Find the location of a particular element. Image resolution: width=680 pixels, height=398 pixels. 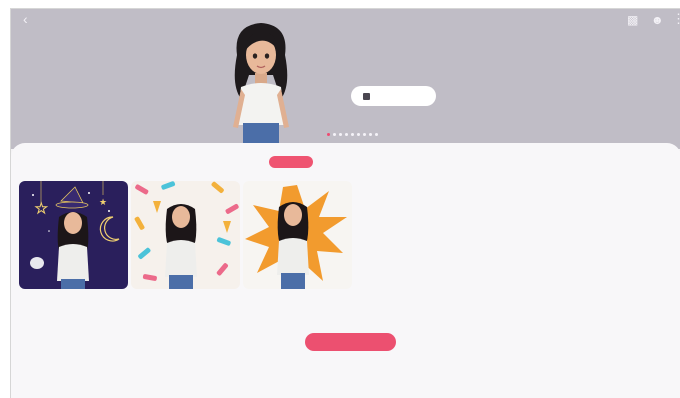

sticker-card-night-sky: ★ ★ is located at coordinates (73, 235).